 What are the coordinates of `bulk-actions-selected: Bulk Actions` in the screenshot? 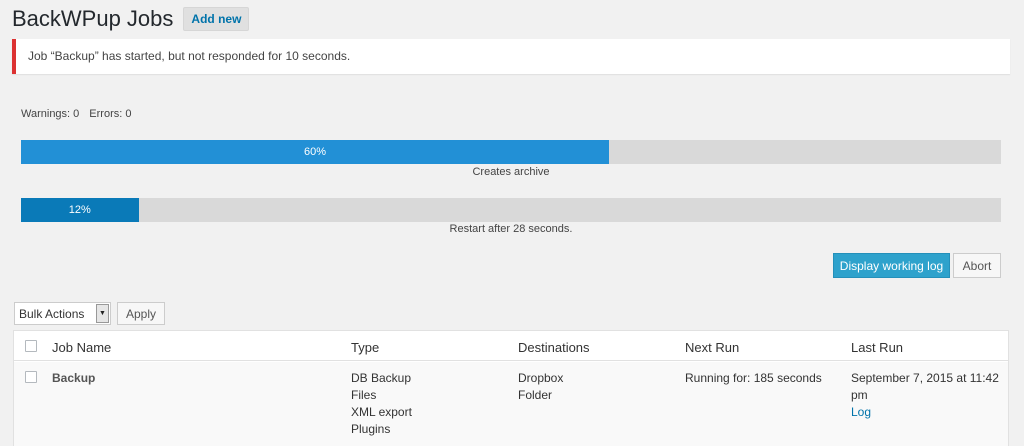 It's located at (52, 313).